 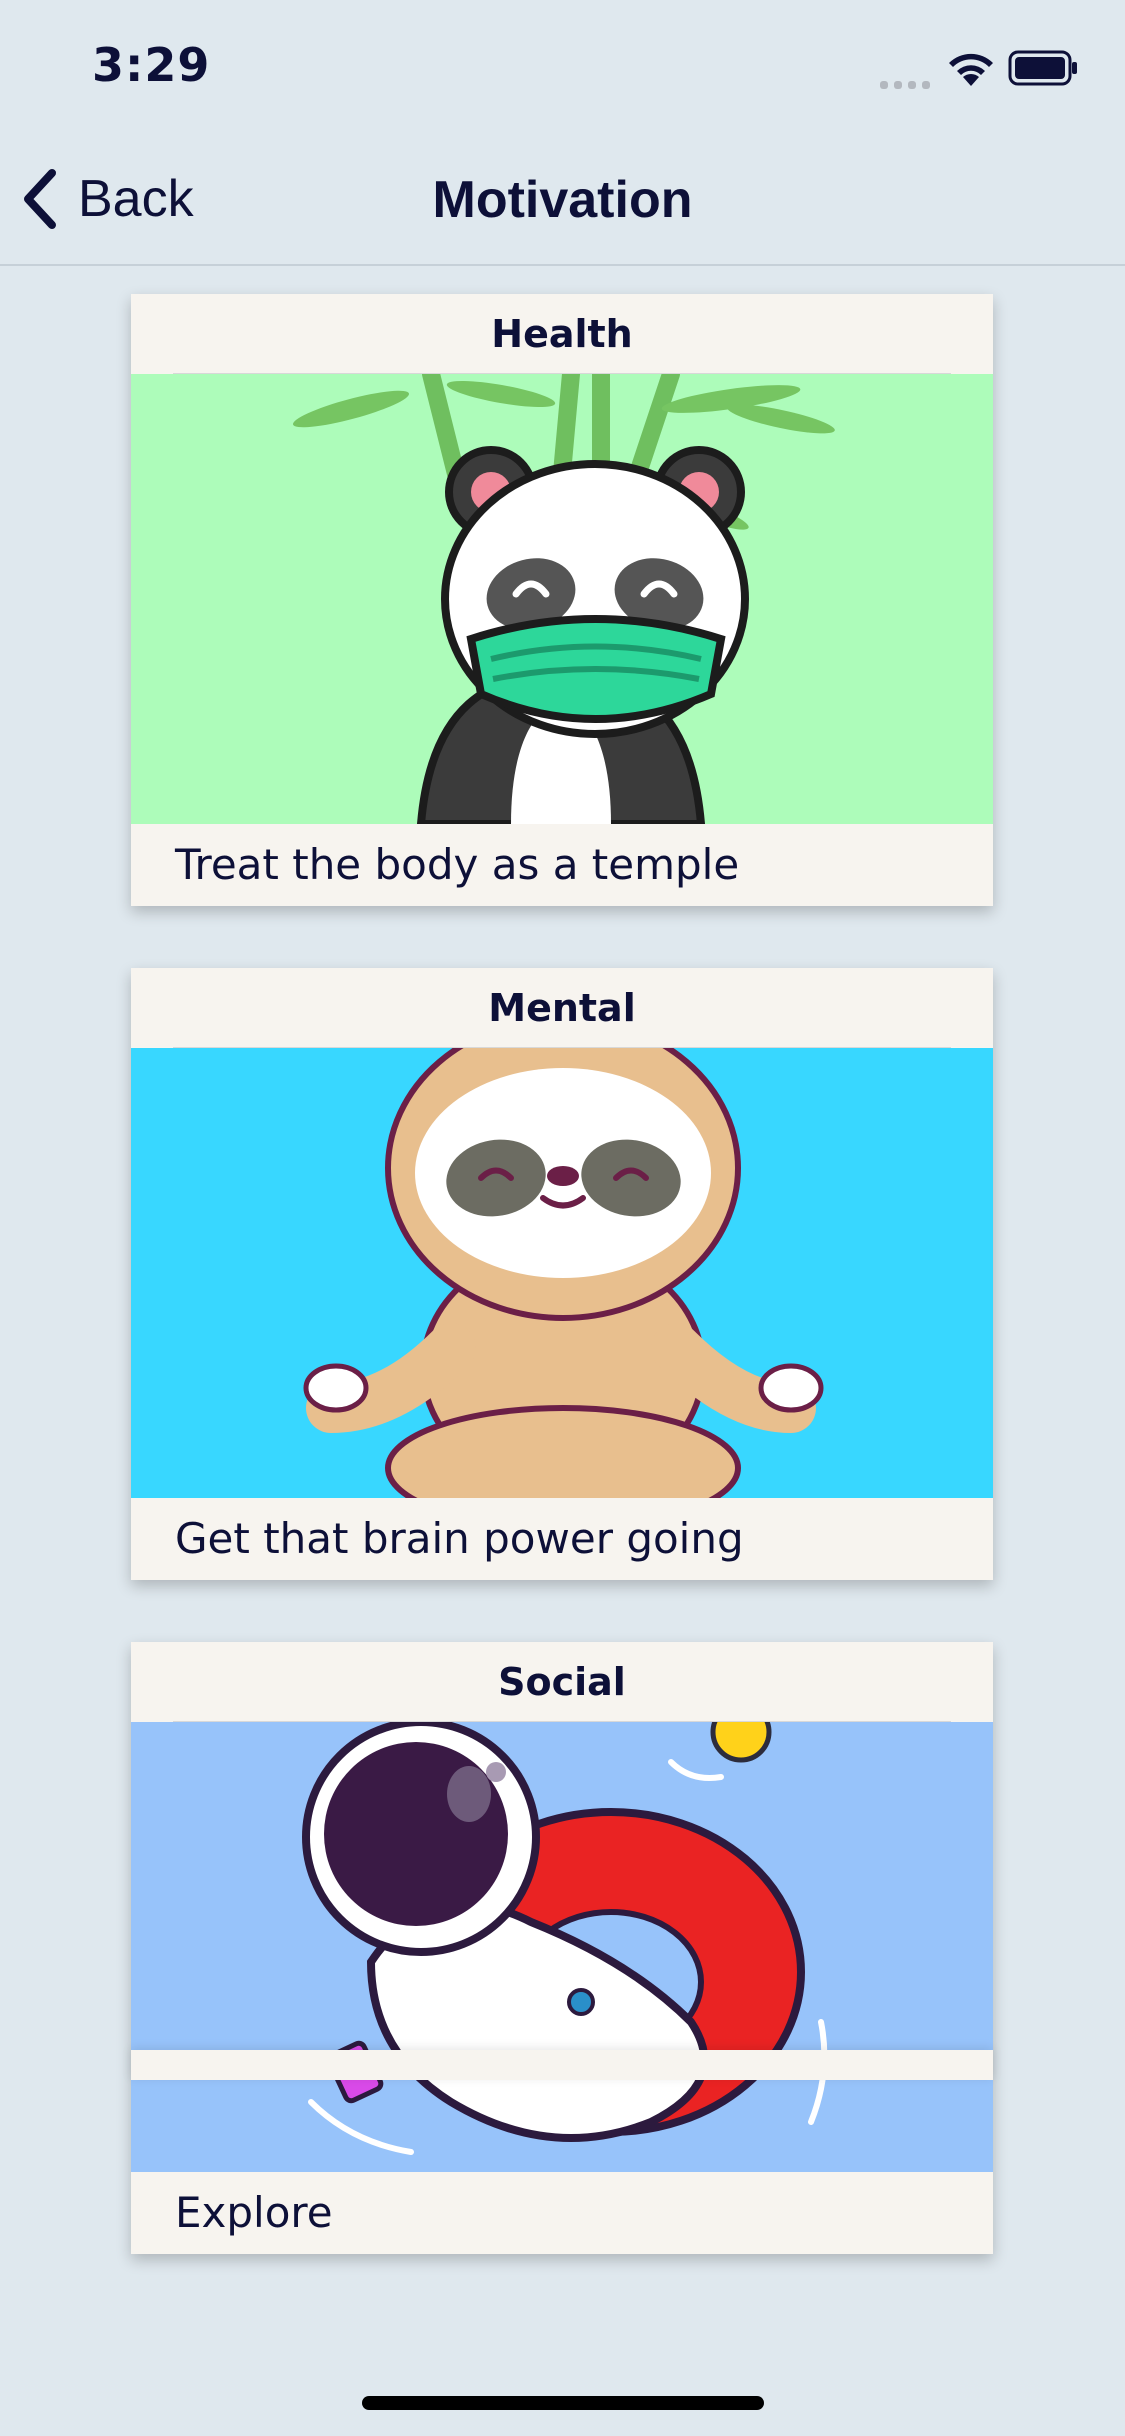 What do you see at coordinates (562, 70) in the screenshot?
I see `status-bar: 3:29` at bounding box center [562, 70].